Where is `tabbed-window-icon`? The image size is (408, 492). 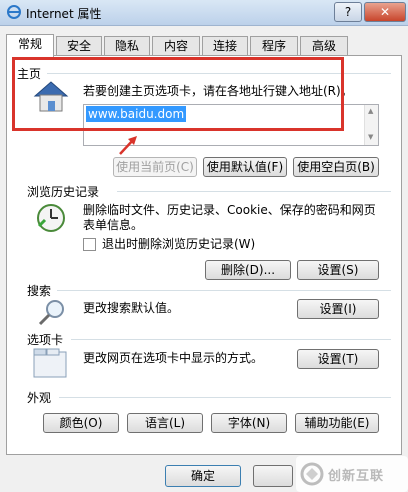
tabbed-window-icon is located at coordinates (50, 363).